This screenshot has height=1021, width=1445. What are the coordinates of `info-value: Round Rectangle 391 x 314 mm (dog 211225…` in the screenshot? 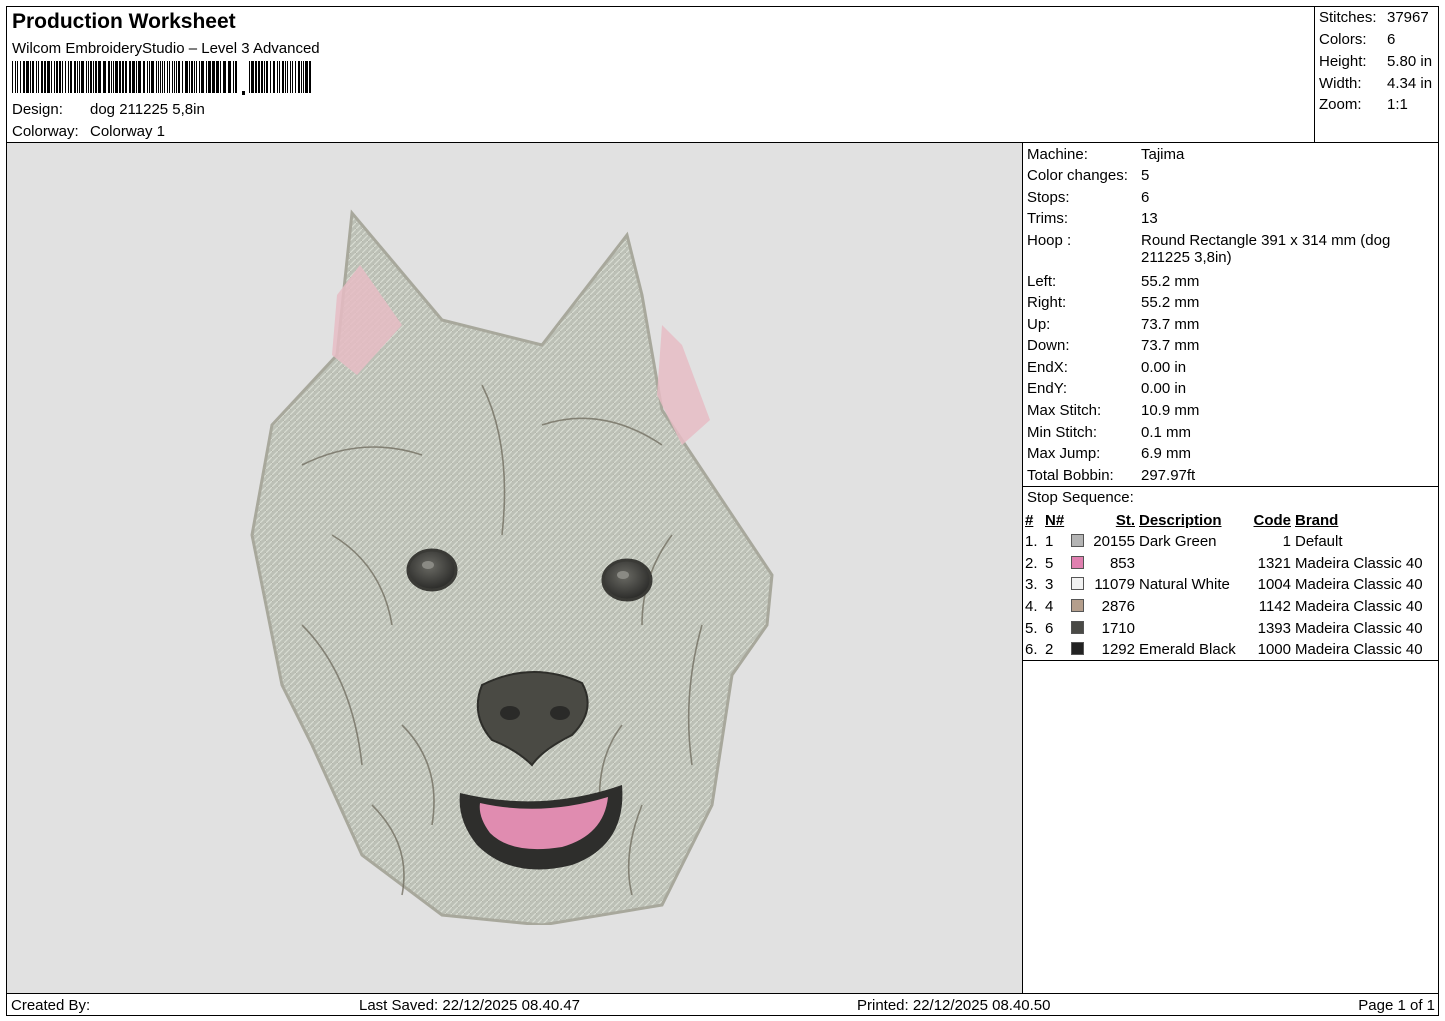 It's located at (1266, 249).